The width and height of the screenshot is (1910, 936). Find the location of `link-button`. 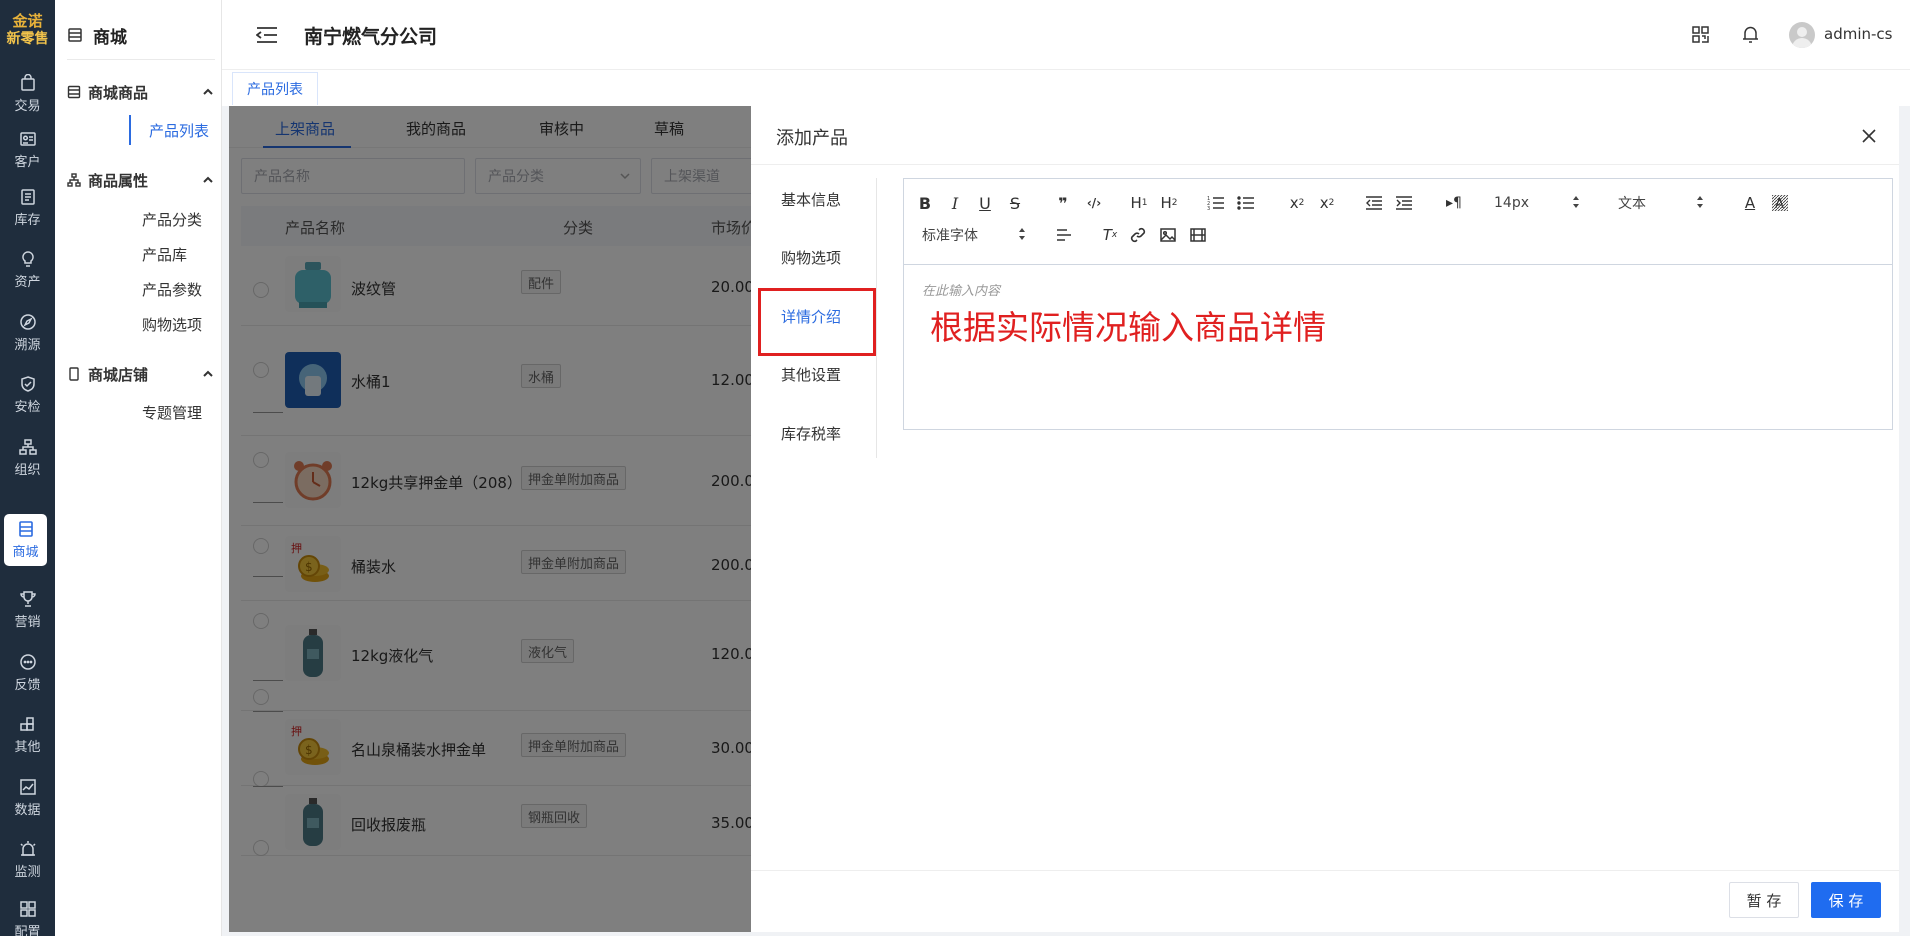

link-button is located at coordinates (1138, 235).